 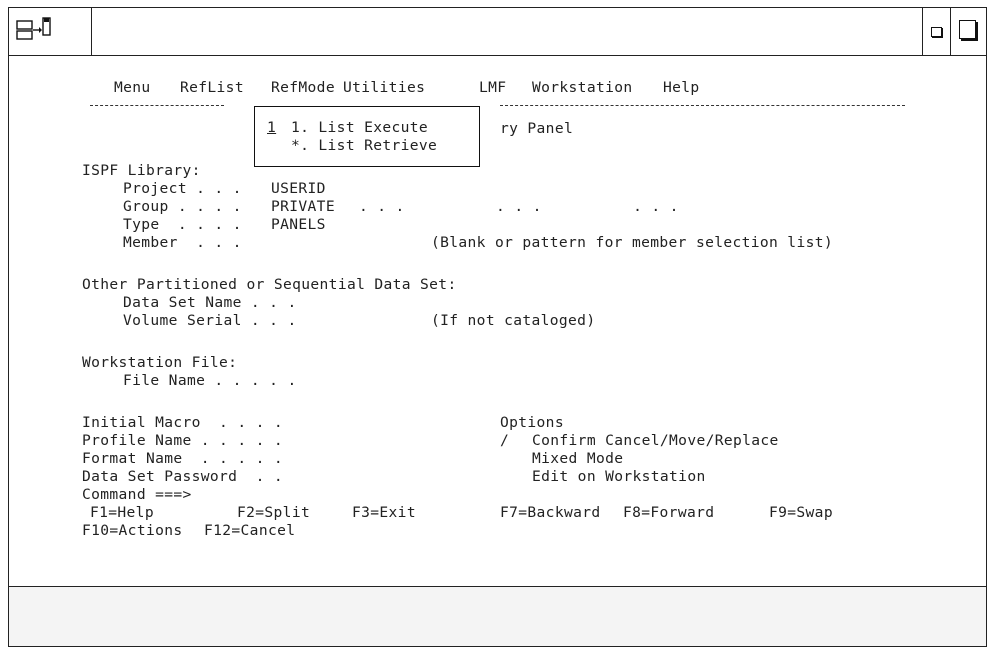 I want to click on maximize-icon, so click(x=967, y=29).